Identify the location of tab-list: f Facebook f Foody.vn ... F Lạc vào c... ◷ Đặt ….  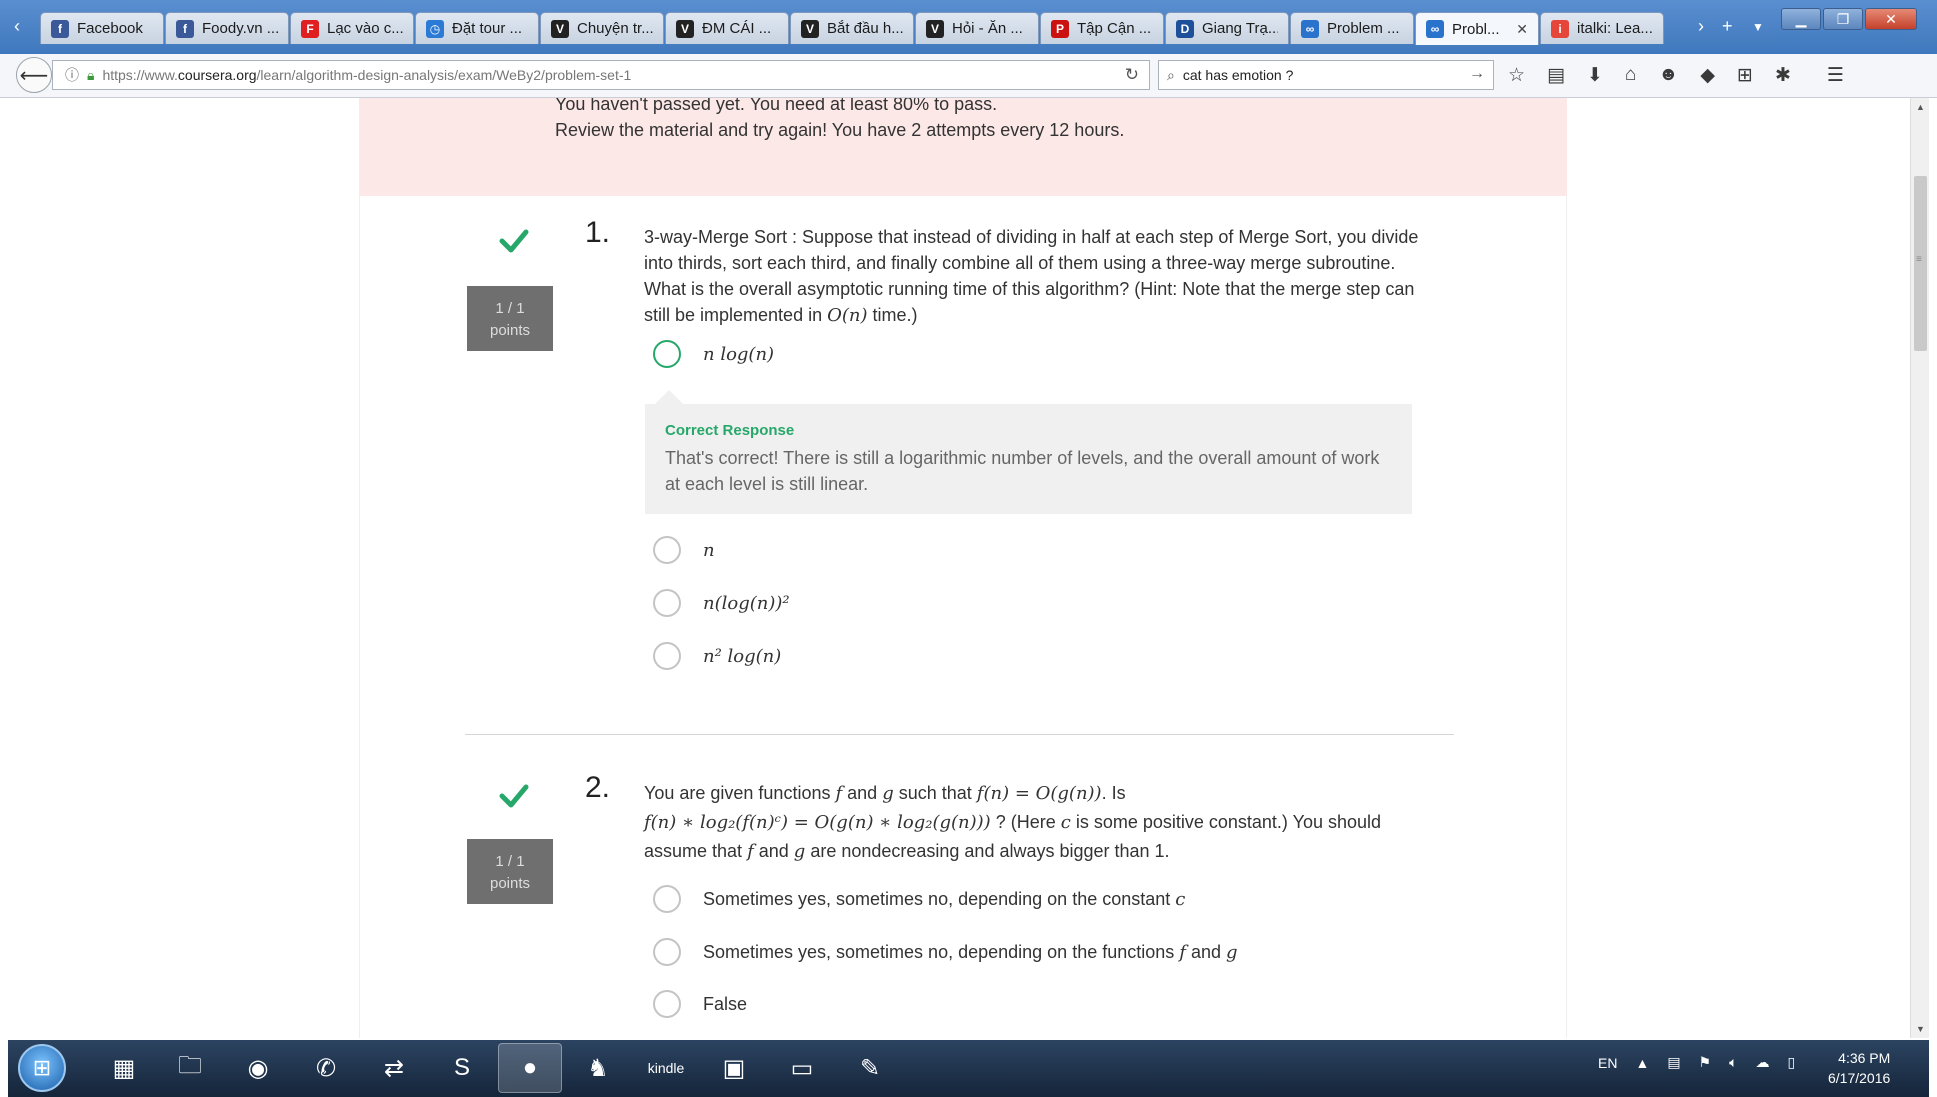
(852, 28).